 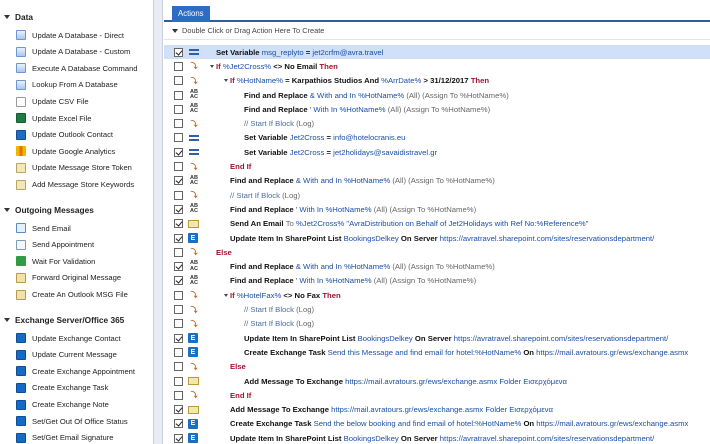 What do you see at coordinates (158, 222) in the screenshot?
I see `panel-splitter` at bounding box center [158, 222].